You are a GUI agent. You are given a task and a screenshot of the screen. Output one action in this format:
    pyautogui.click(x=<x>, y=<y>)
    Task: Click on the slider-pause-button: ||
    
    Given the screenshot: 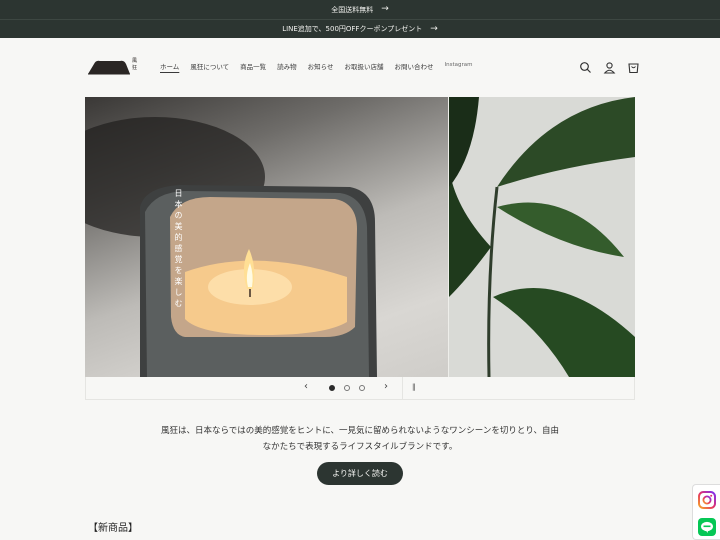 What is the action you would take?
    pyautogui.click(x=414, y=387)
    